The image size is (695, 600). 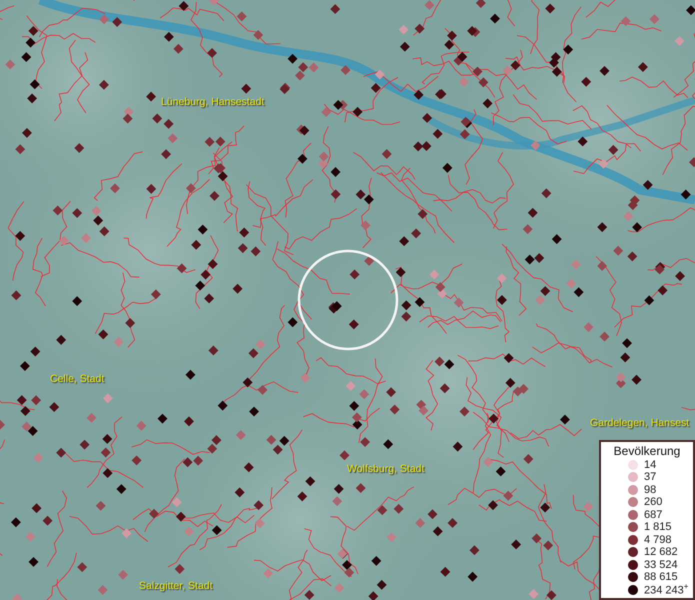 What do you see at coordinates (640, 423) in the screenshot?
I see `place-label: Gardelegen, Hansest` at bounding box center [640, 423].